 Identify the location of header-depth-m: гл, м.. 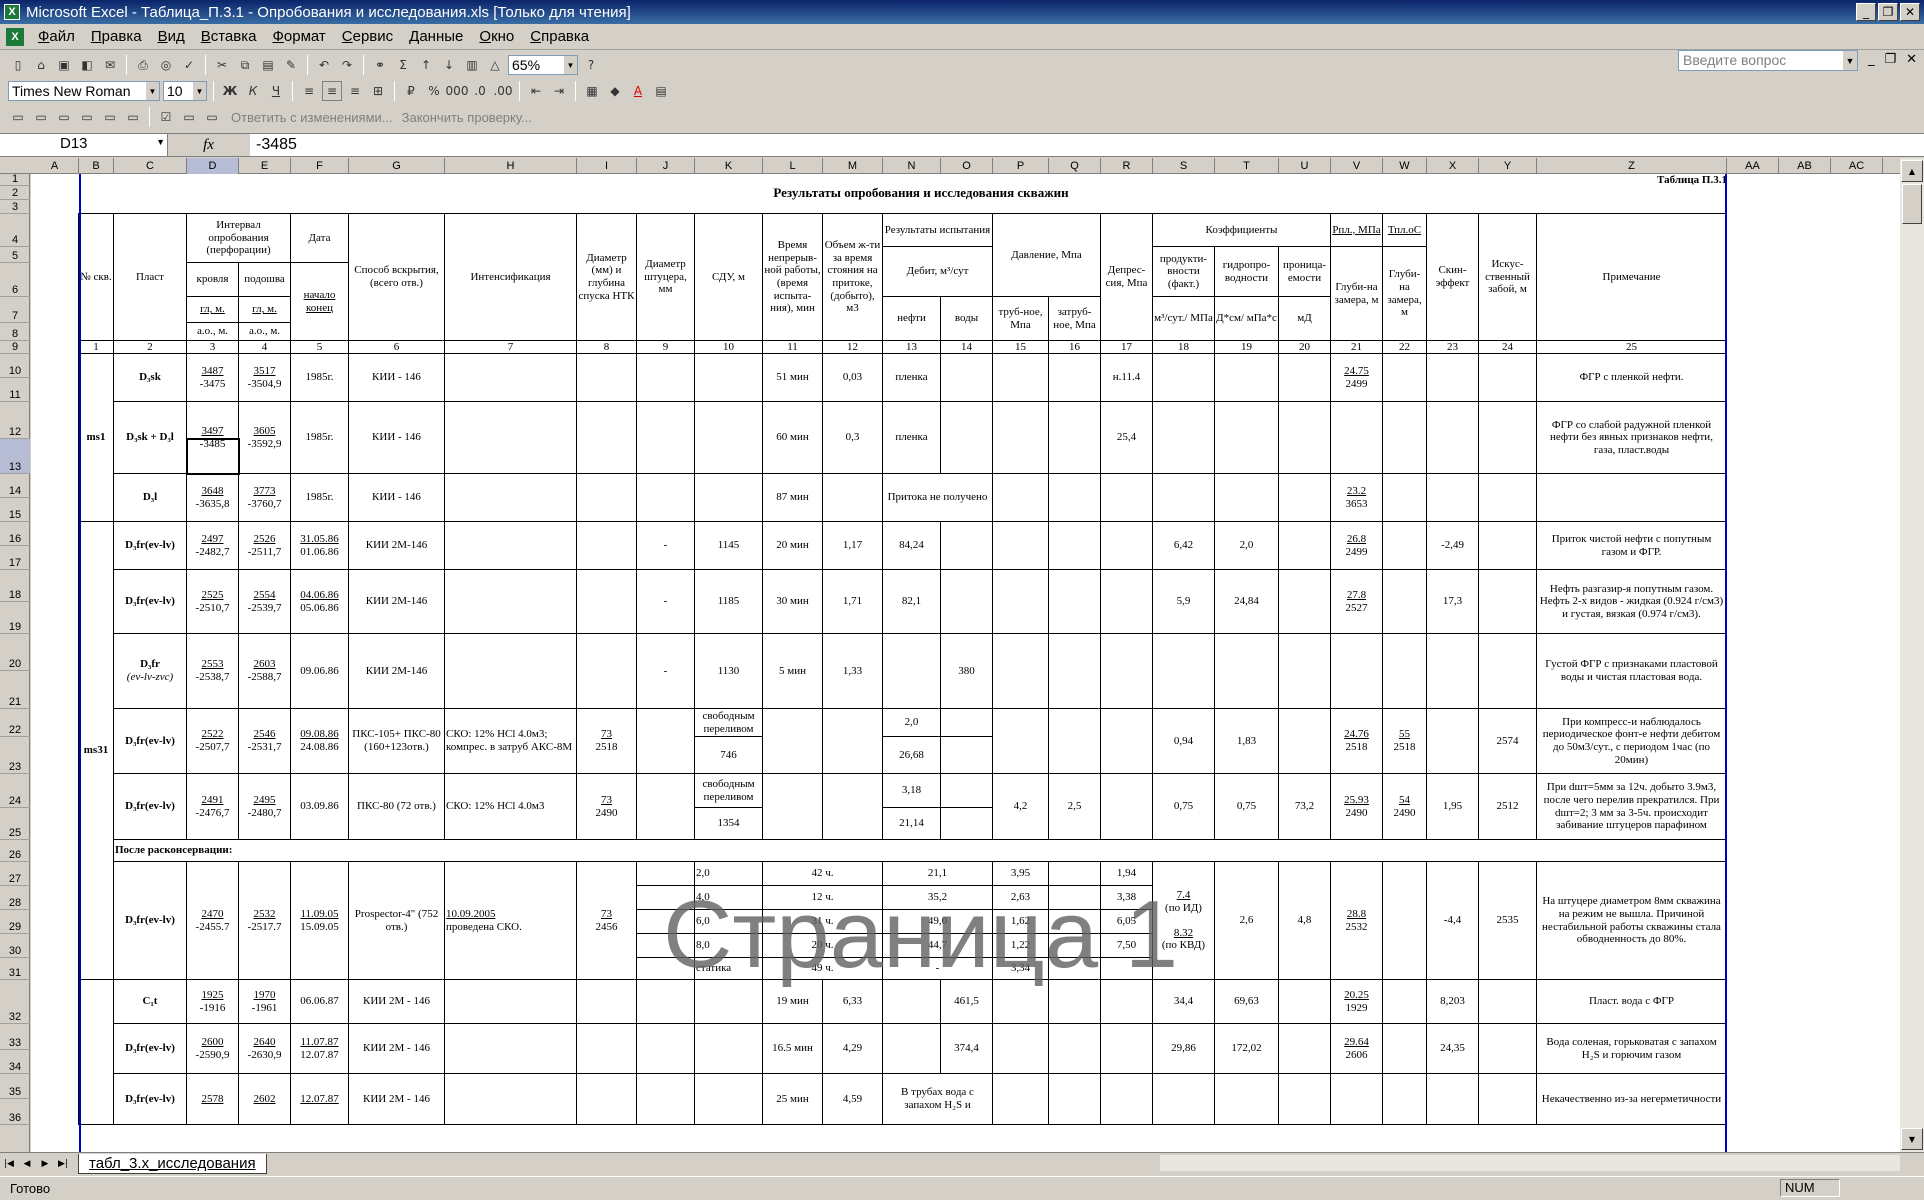
(212, 309).